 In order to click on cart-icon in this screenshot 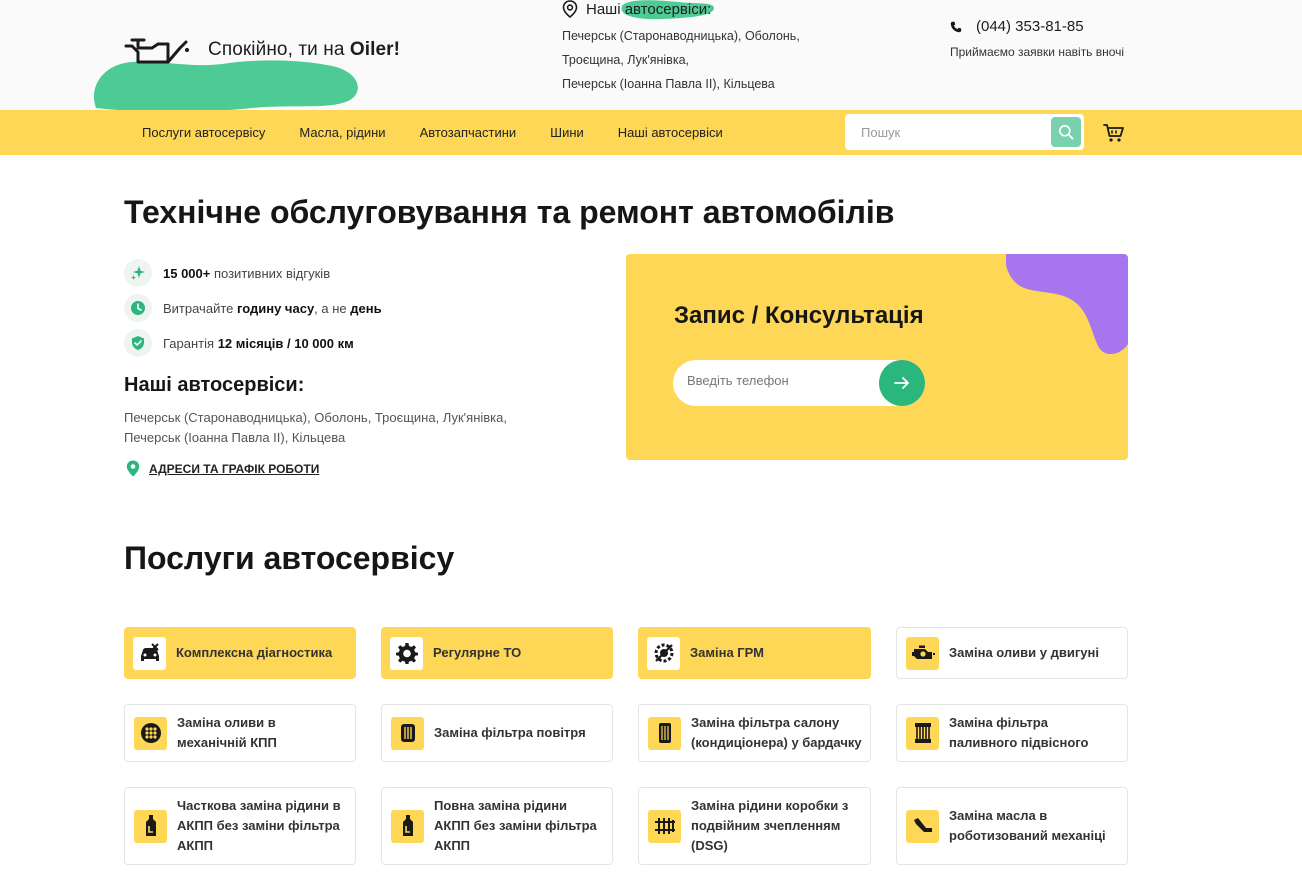, I will do `click(1114, 133)`.